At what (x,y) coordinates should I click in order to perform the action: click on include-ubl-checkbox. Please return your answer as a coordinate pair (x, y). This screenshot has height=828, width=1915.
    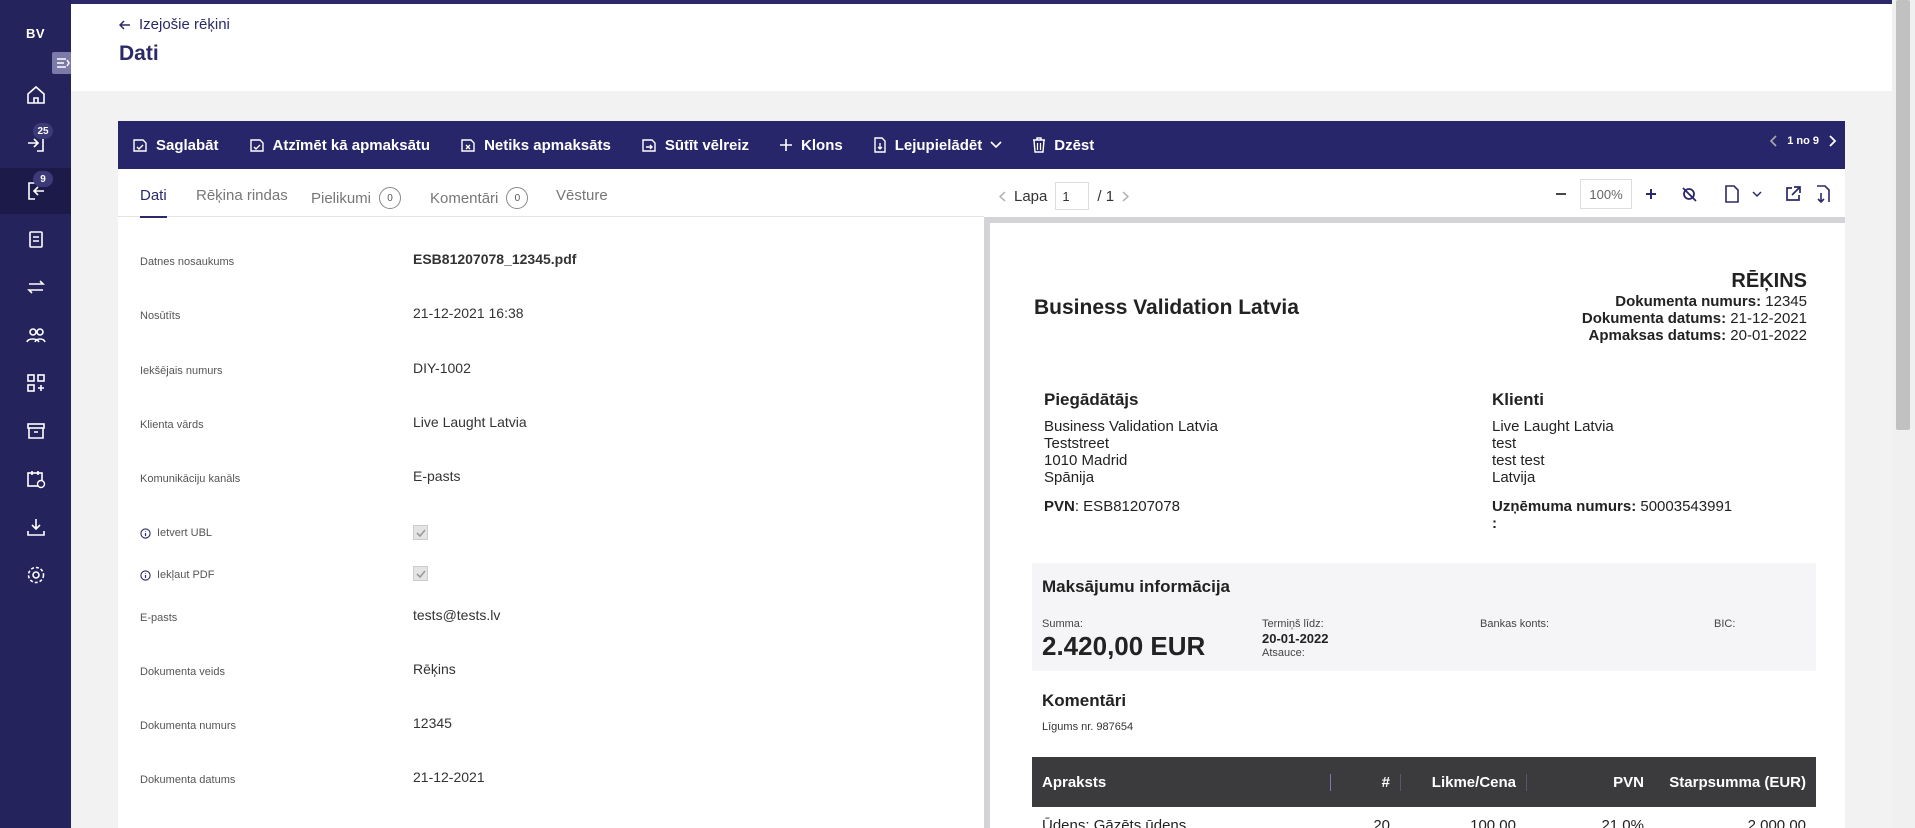
    Looking at the image, I should click on (420, 532).